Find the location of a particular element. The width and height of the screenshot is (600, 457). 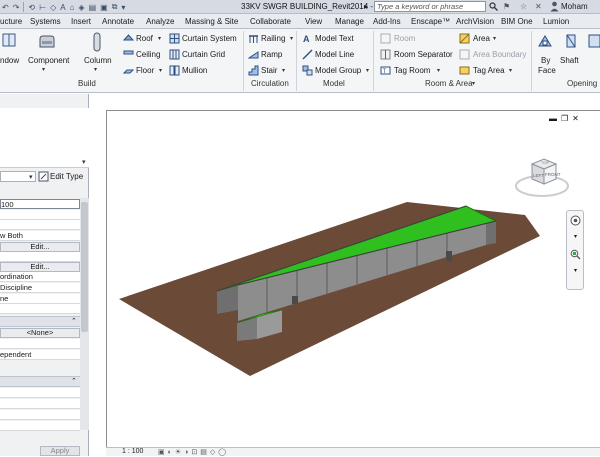

mullion-icon is located at coordinates (174, 70).